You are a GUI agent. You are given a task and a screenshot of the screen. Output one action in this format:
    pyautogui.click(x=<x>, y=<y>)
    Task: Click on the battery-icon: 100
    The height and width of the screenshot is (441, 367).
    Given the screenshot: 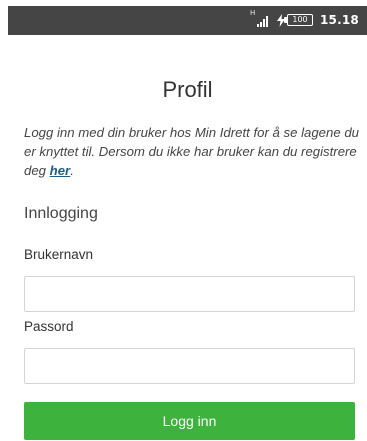 What is the action you would take?
    pyautogui.click(x=300, y=20)
    